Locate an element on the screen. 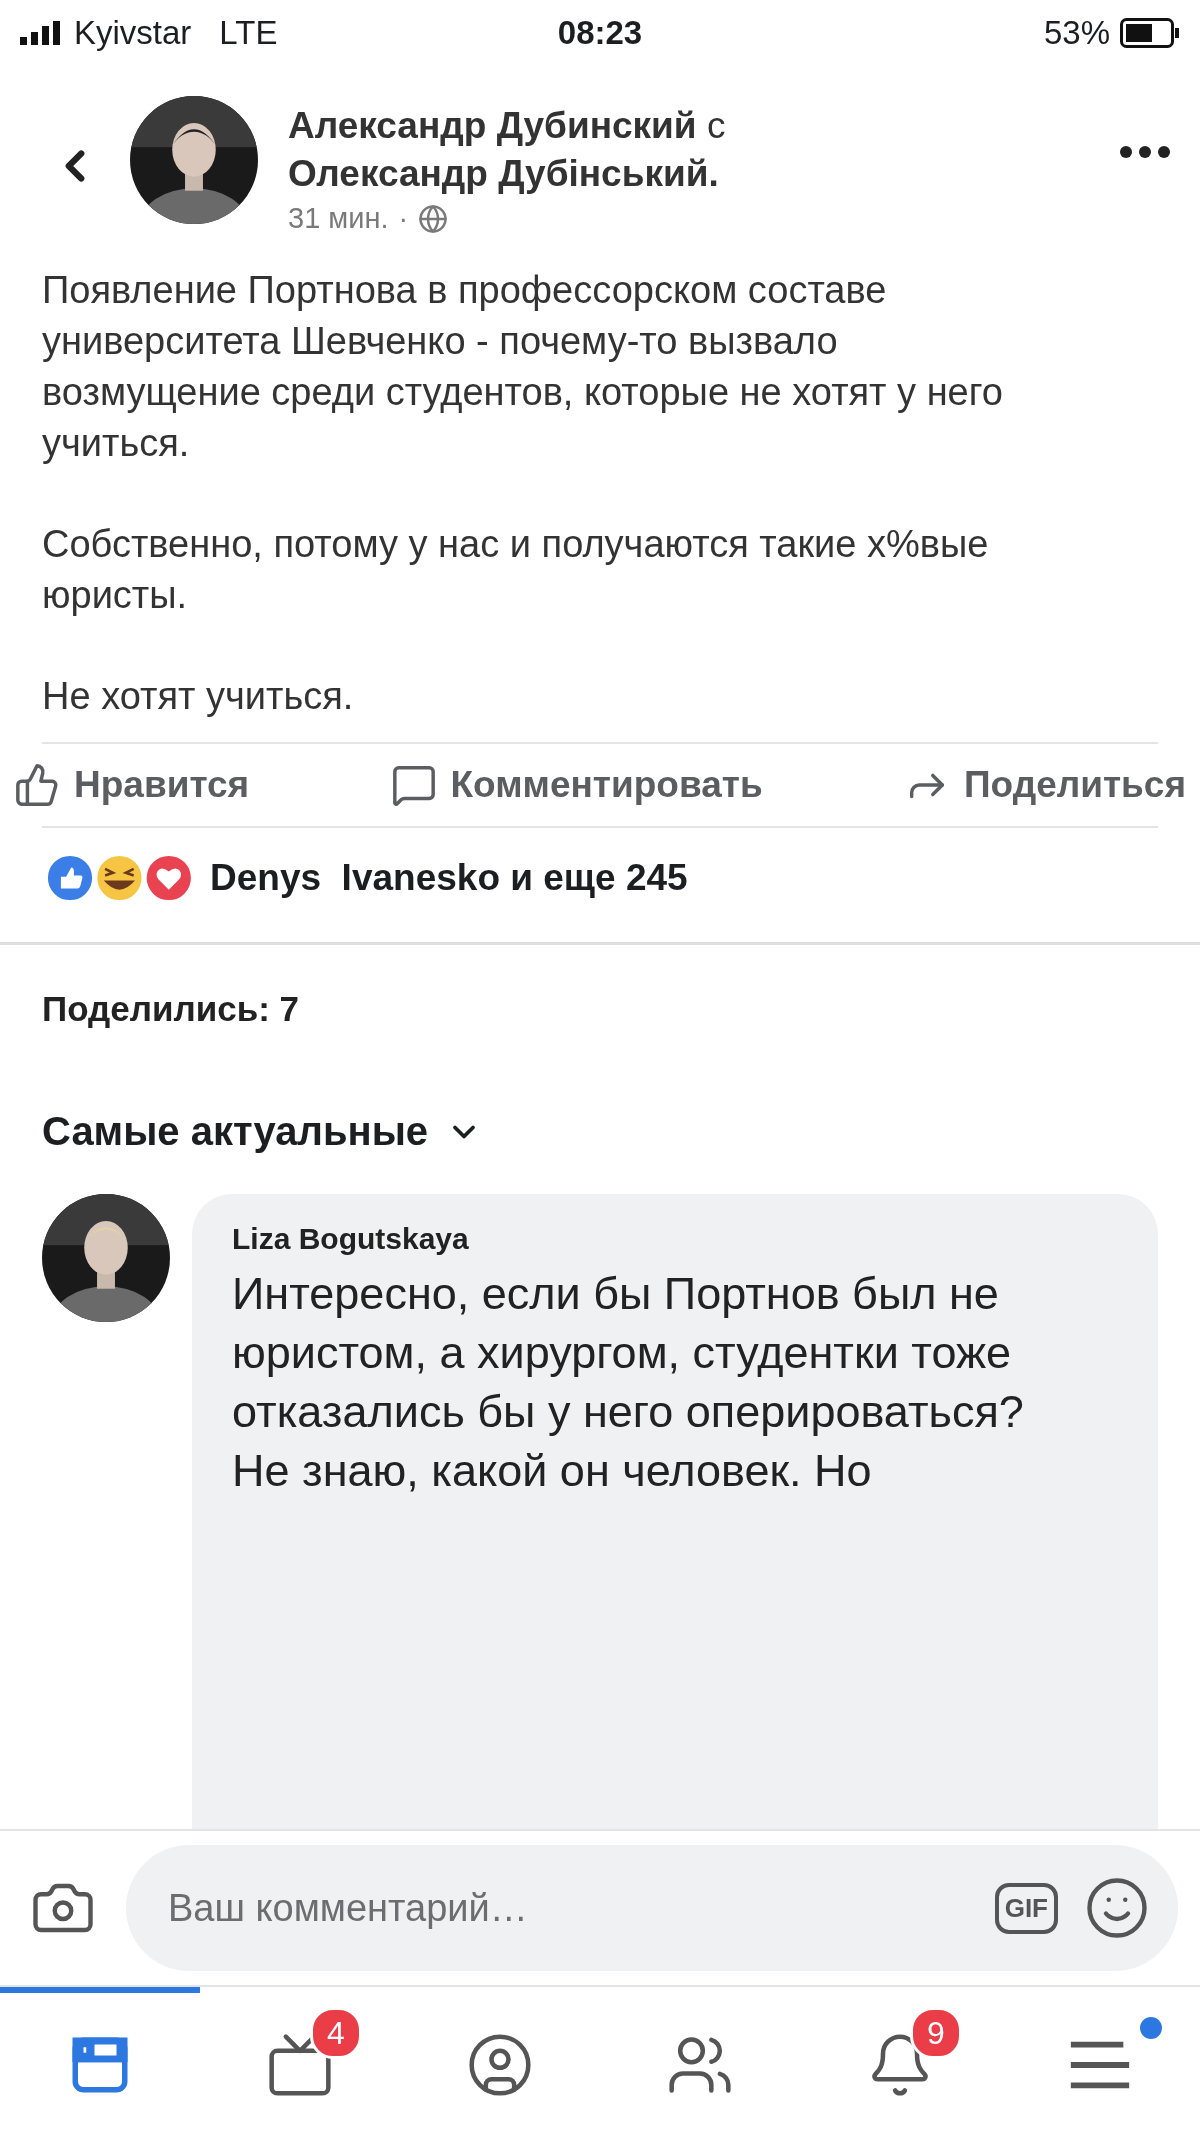 The image size is (1200, 2137). battery-icon is located at coordinates (1150, 33).